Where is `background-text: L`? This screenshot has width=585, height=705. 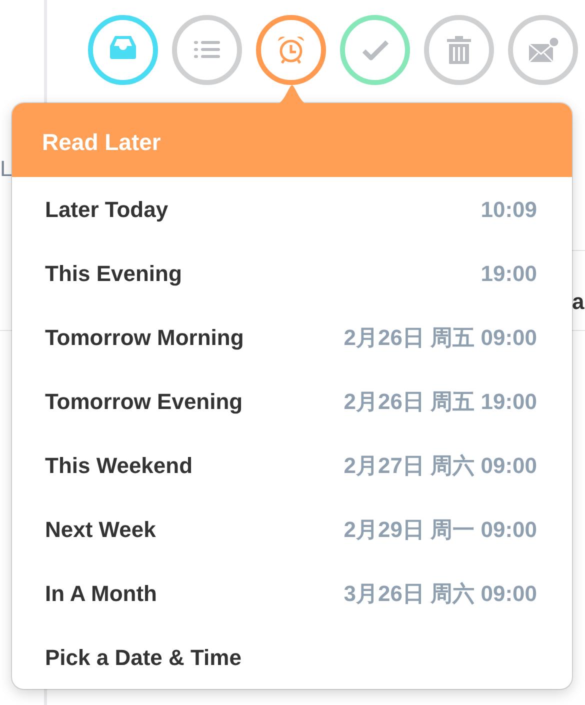 background-text: L is located at coordinates (6, 169).